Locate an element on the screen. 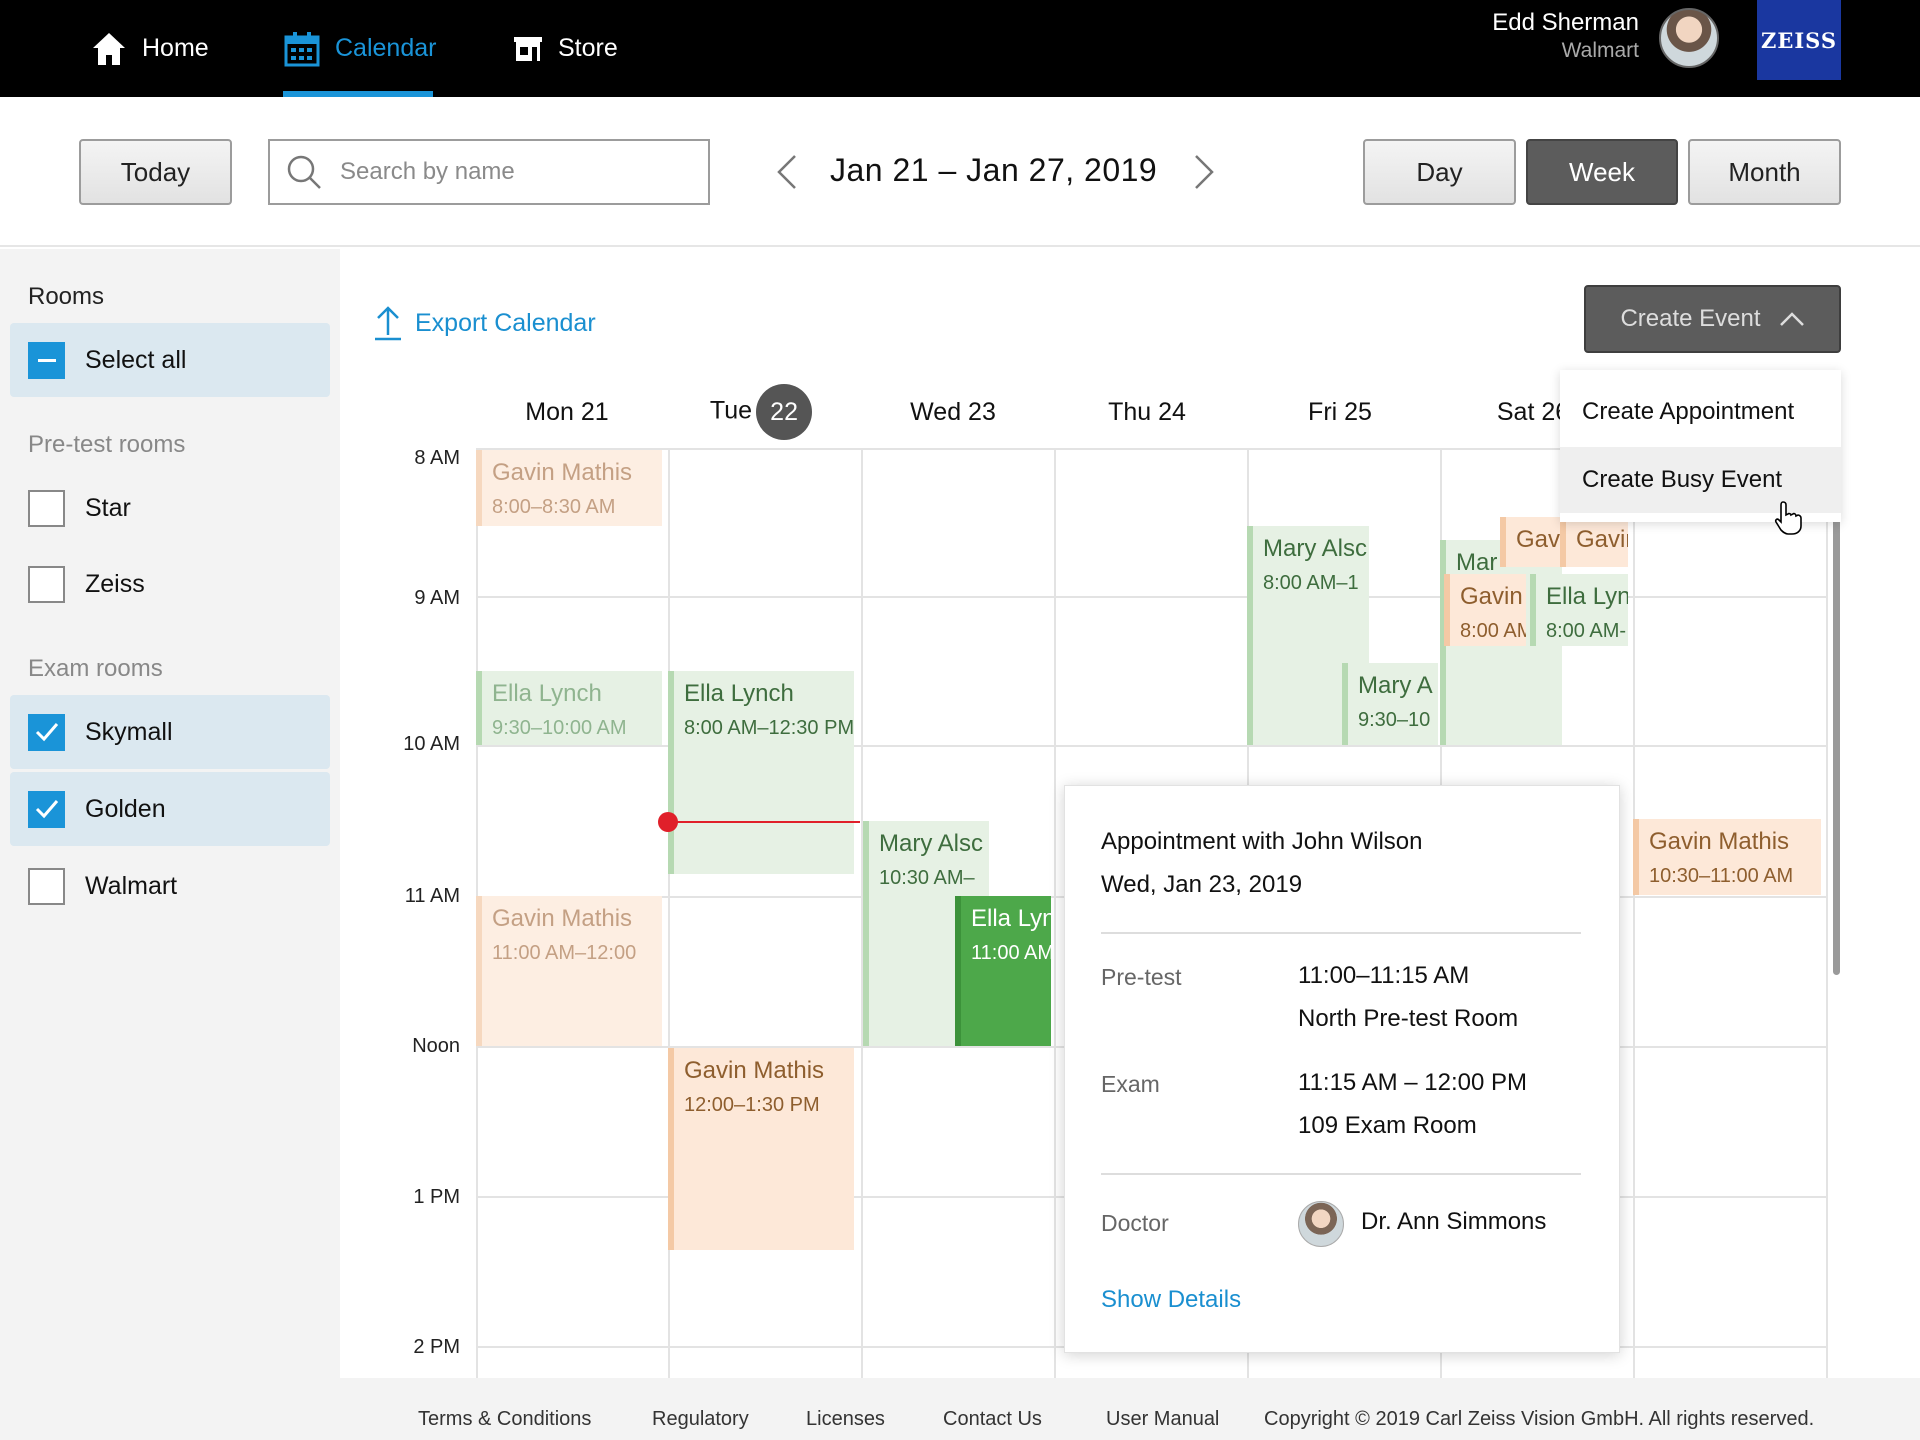 This screenshot has width=1920, height=1440. event-card: Ella Lynch 8:00 AM–12:30 PM is located at coordinates (761, 772).